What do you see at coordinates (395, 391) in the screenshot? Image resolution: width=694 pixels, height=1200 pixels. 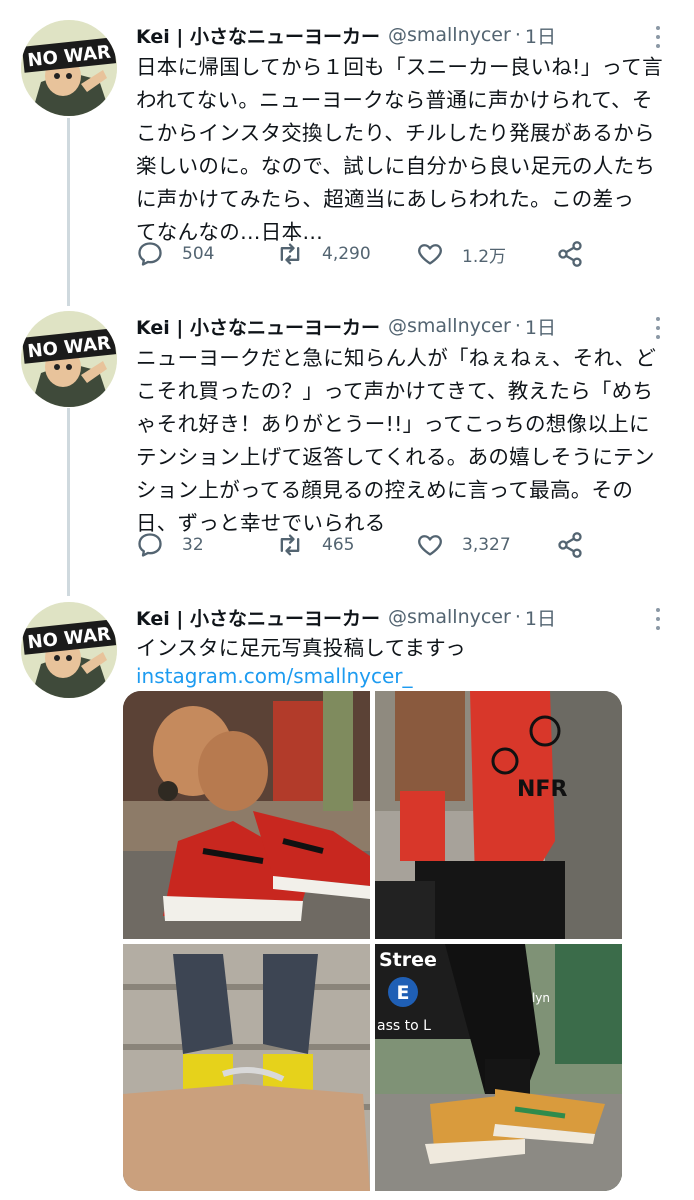 I see `text-line: こそれ買ったの？」って声かけてきて、教えたら「めち` at bounding box center [395, 391].